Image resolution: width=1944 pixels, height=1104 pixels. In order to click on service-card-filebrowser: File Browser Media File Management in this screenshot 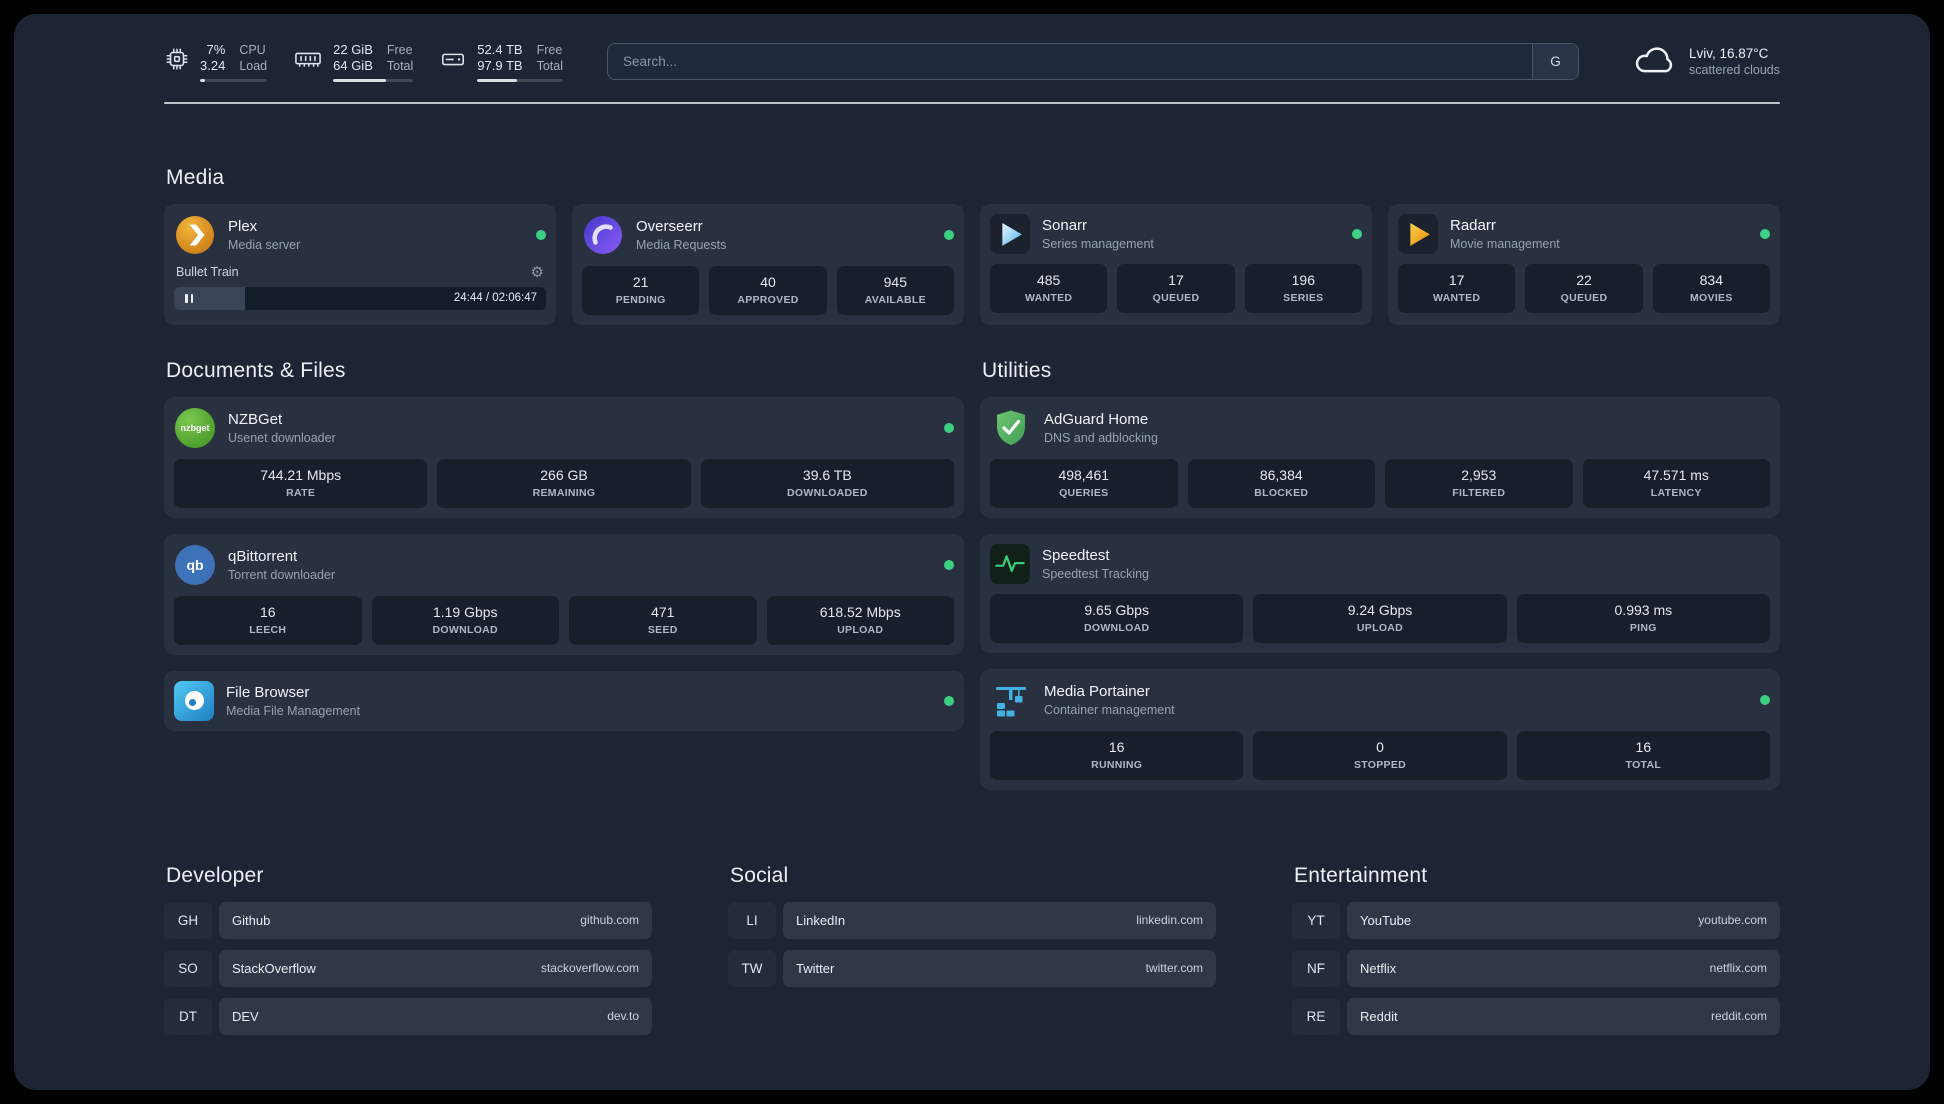, I will do `click(564, 700)`.